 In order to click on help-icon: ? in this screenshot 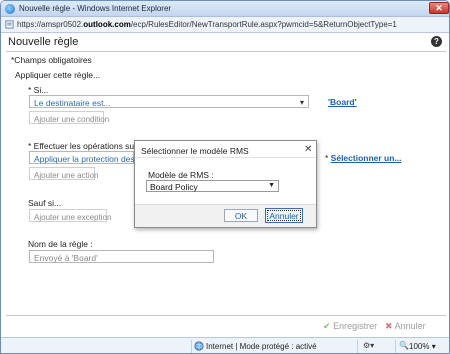, I will do `click(436, 41)`.